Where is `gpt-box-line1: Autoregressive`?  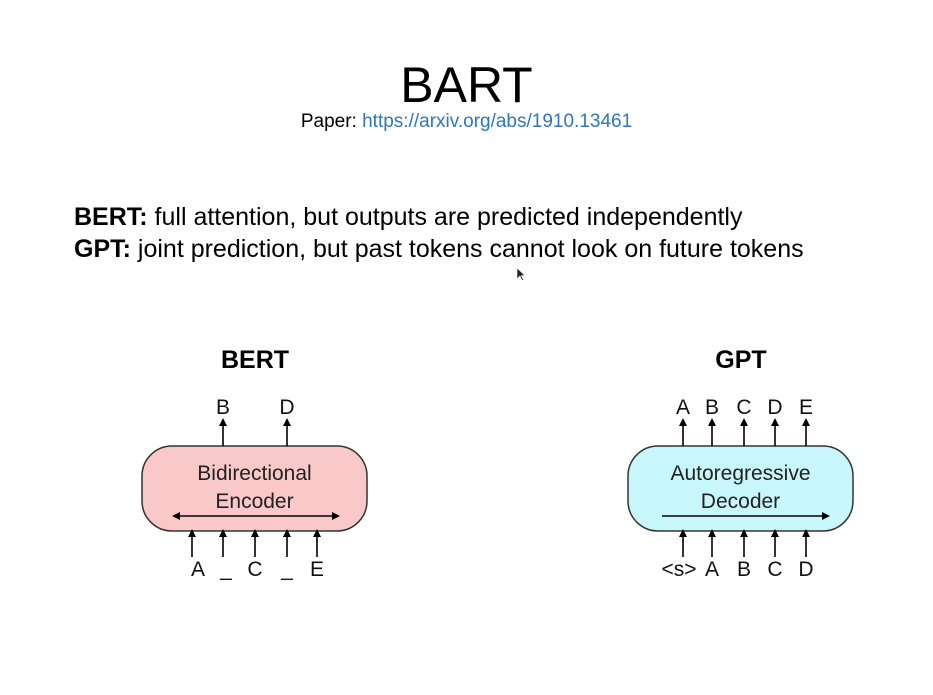 gpt-box-line1: Autoregressive is located at coordinates (740, 473).